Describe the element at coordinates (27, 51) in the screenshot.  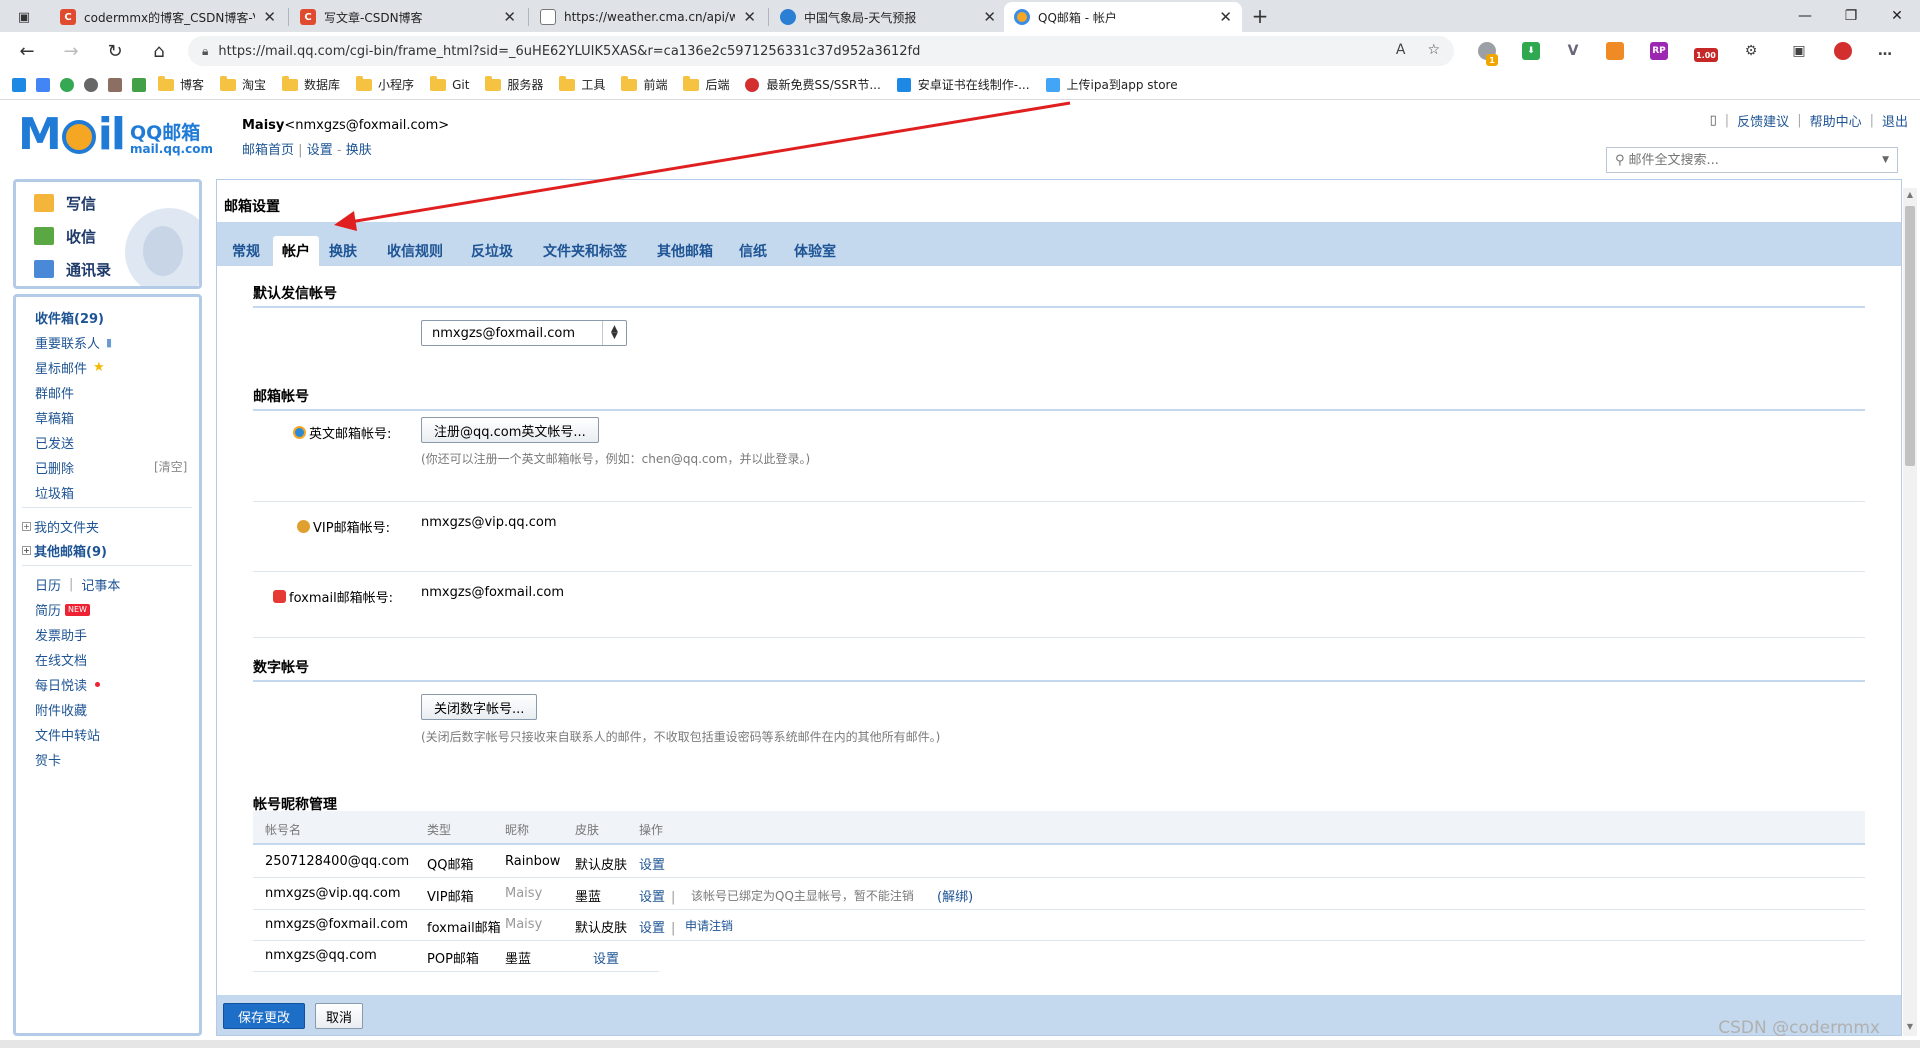
I see `back-icon: ←` at that location.